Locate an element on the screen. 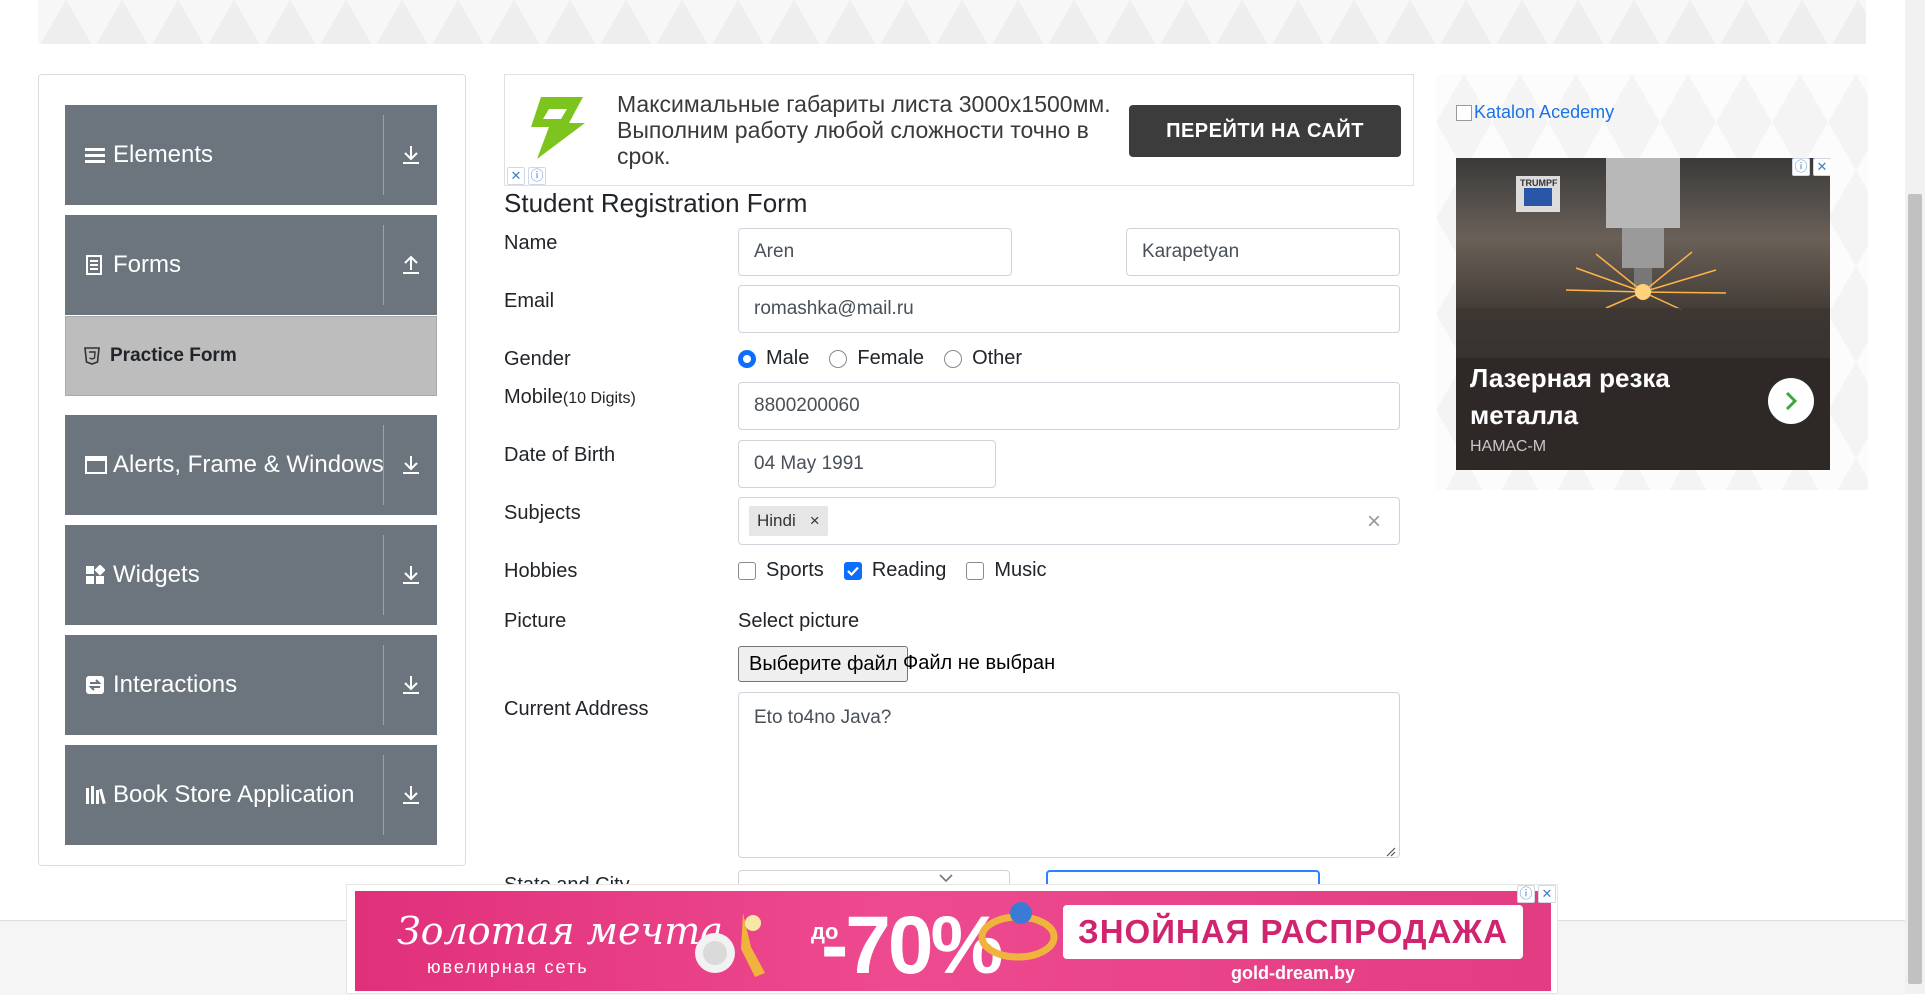 Image resolution: width=1925 pixels, height=995 pixels. chevron-right-icon is located at coordinates (1791, 401).